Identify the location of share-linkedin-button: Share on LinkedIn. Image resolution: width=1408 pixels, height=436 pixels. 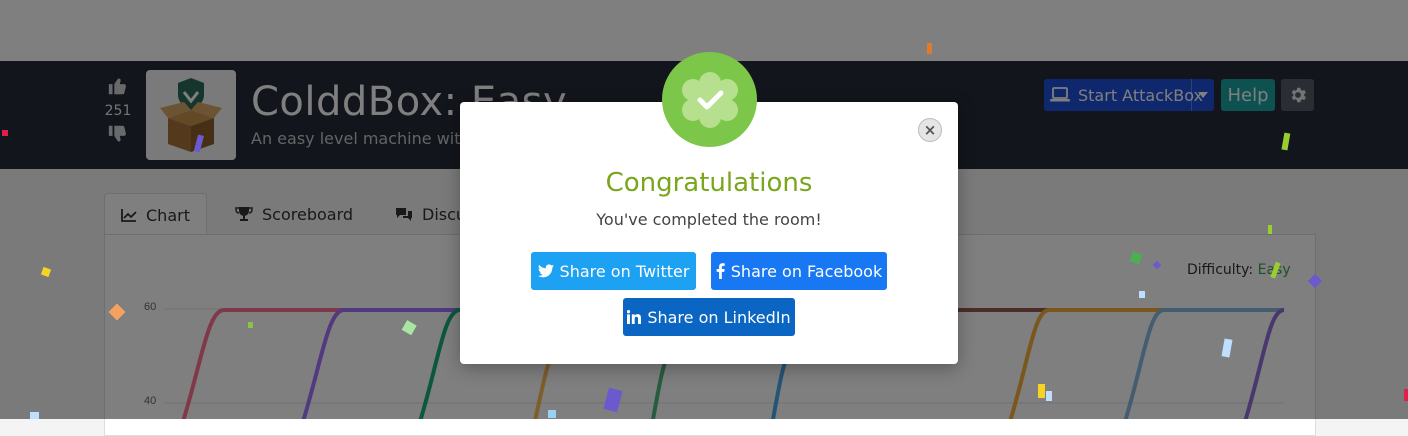
(709, 317).